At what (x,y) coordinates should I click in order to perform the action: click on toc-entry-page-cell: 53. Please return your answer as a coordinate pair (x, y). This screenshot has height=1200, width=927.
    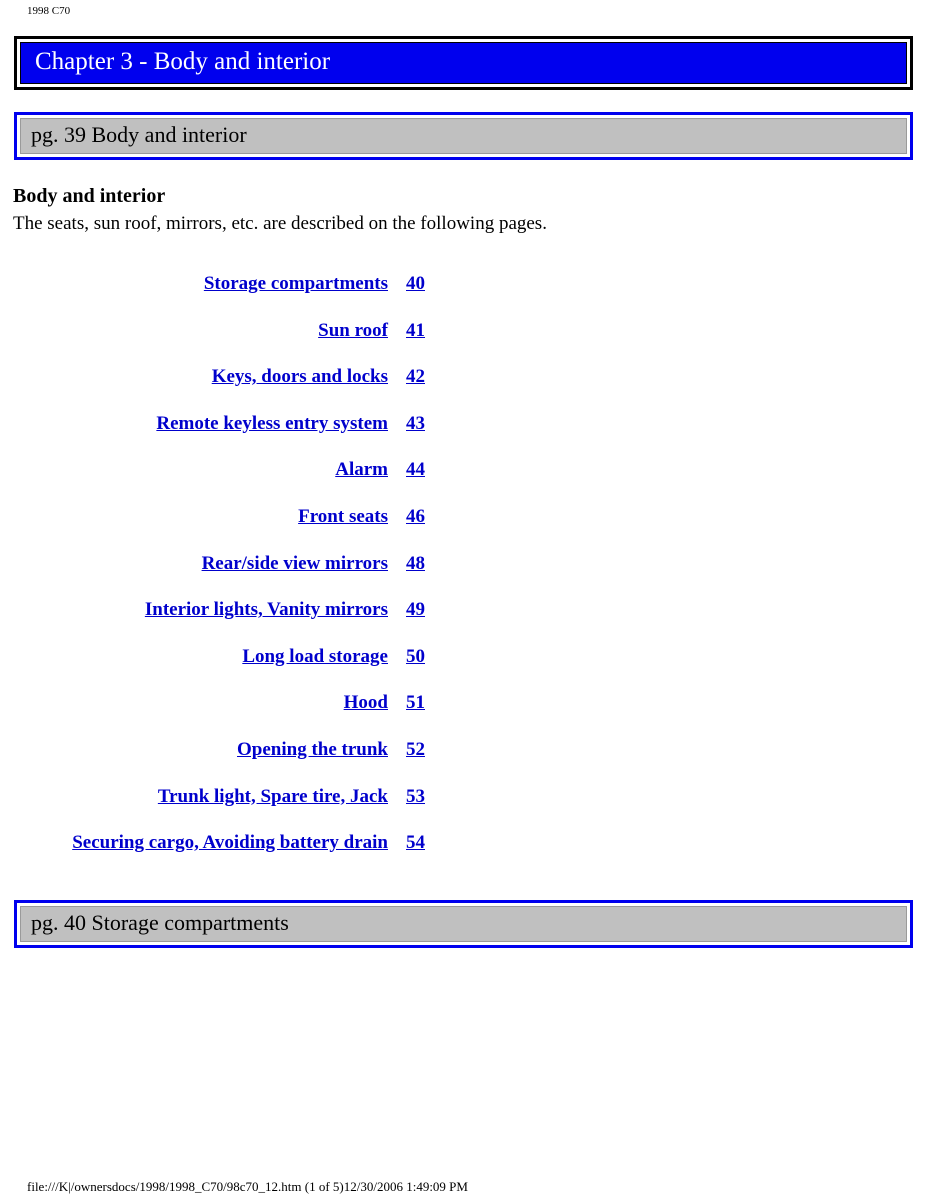
    Looking at the image, I should click on (415, 797).